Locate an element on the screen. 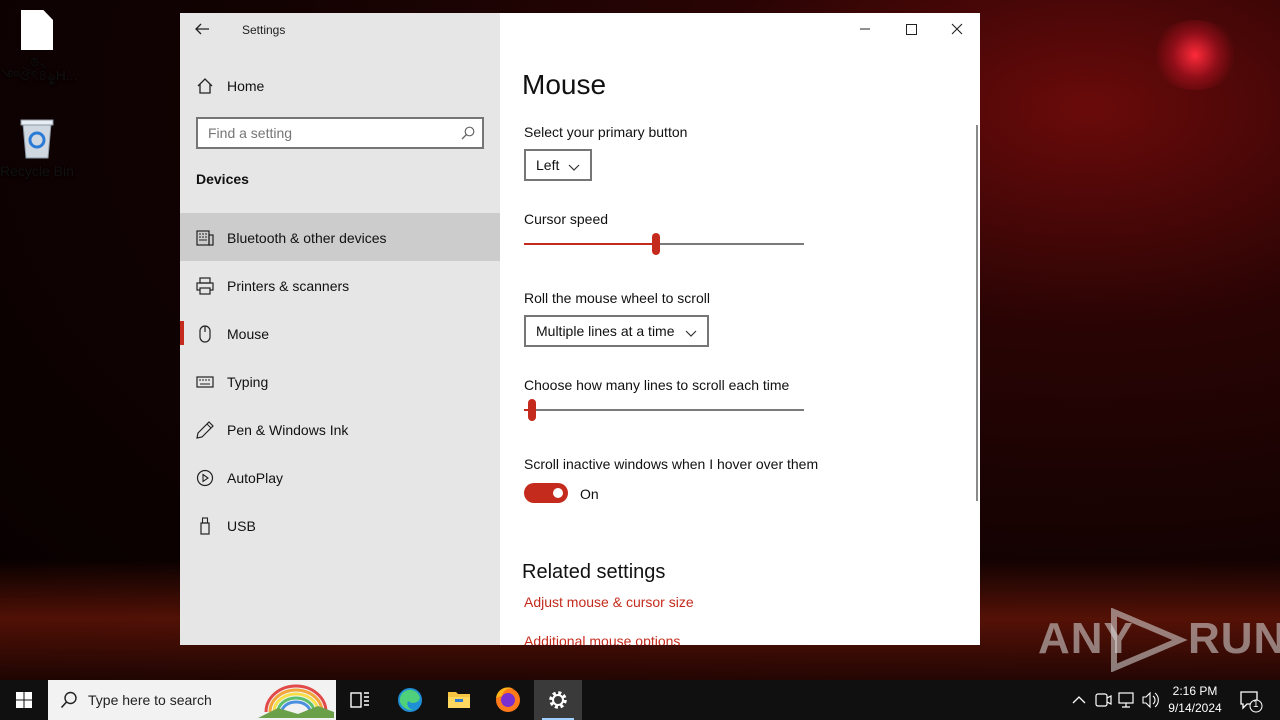 This screenshot has width=1280, height=720. folder-icon is located at coordinates (459, 700).